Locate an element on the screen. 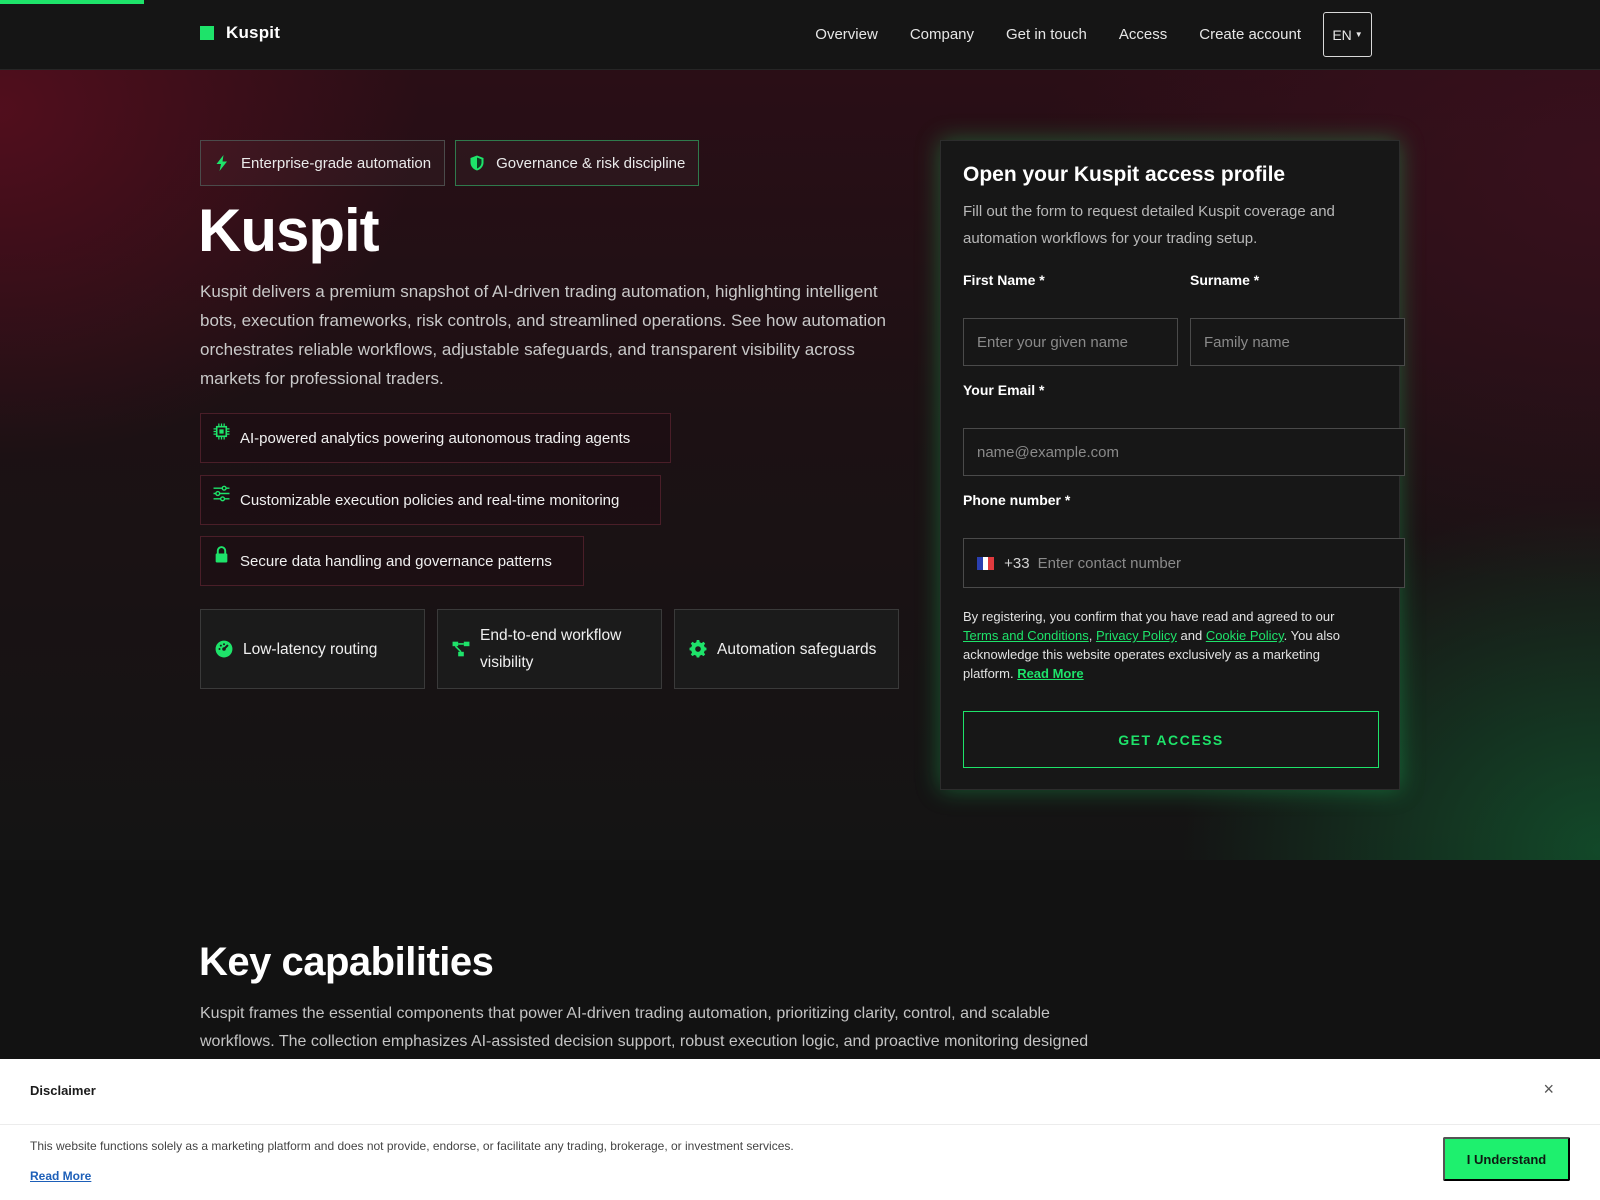 The image size is (1600, 1200). phone-label: Phone number * is located at coordinates (1017, 500).